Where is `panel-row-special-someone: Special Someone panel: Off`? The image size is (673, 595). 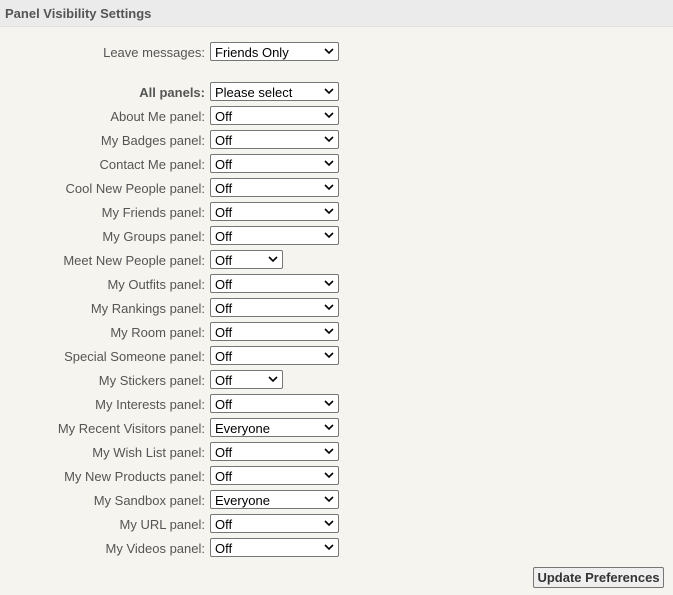 panel-row-special-someone: Special Someone panel: Off is located at coordinates (336, 356).